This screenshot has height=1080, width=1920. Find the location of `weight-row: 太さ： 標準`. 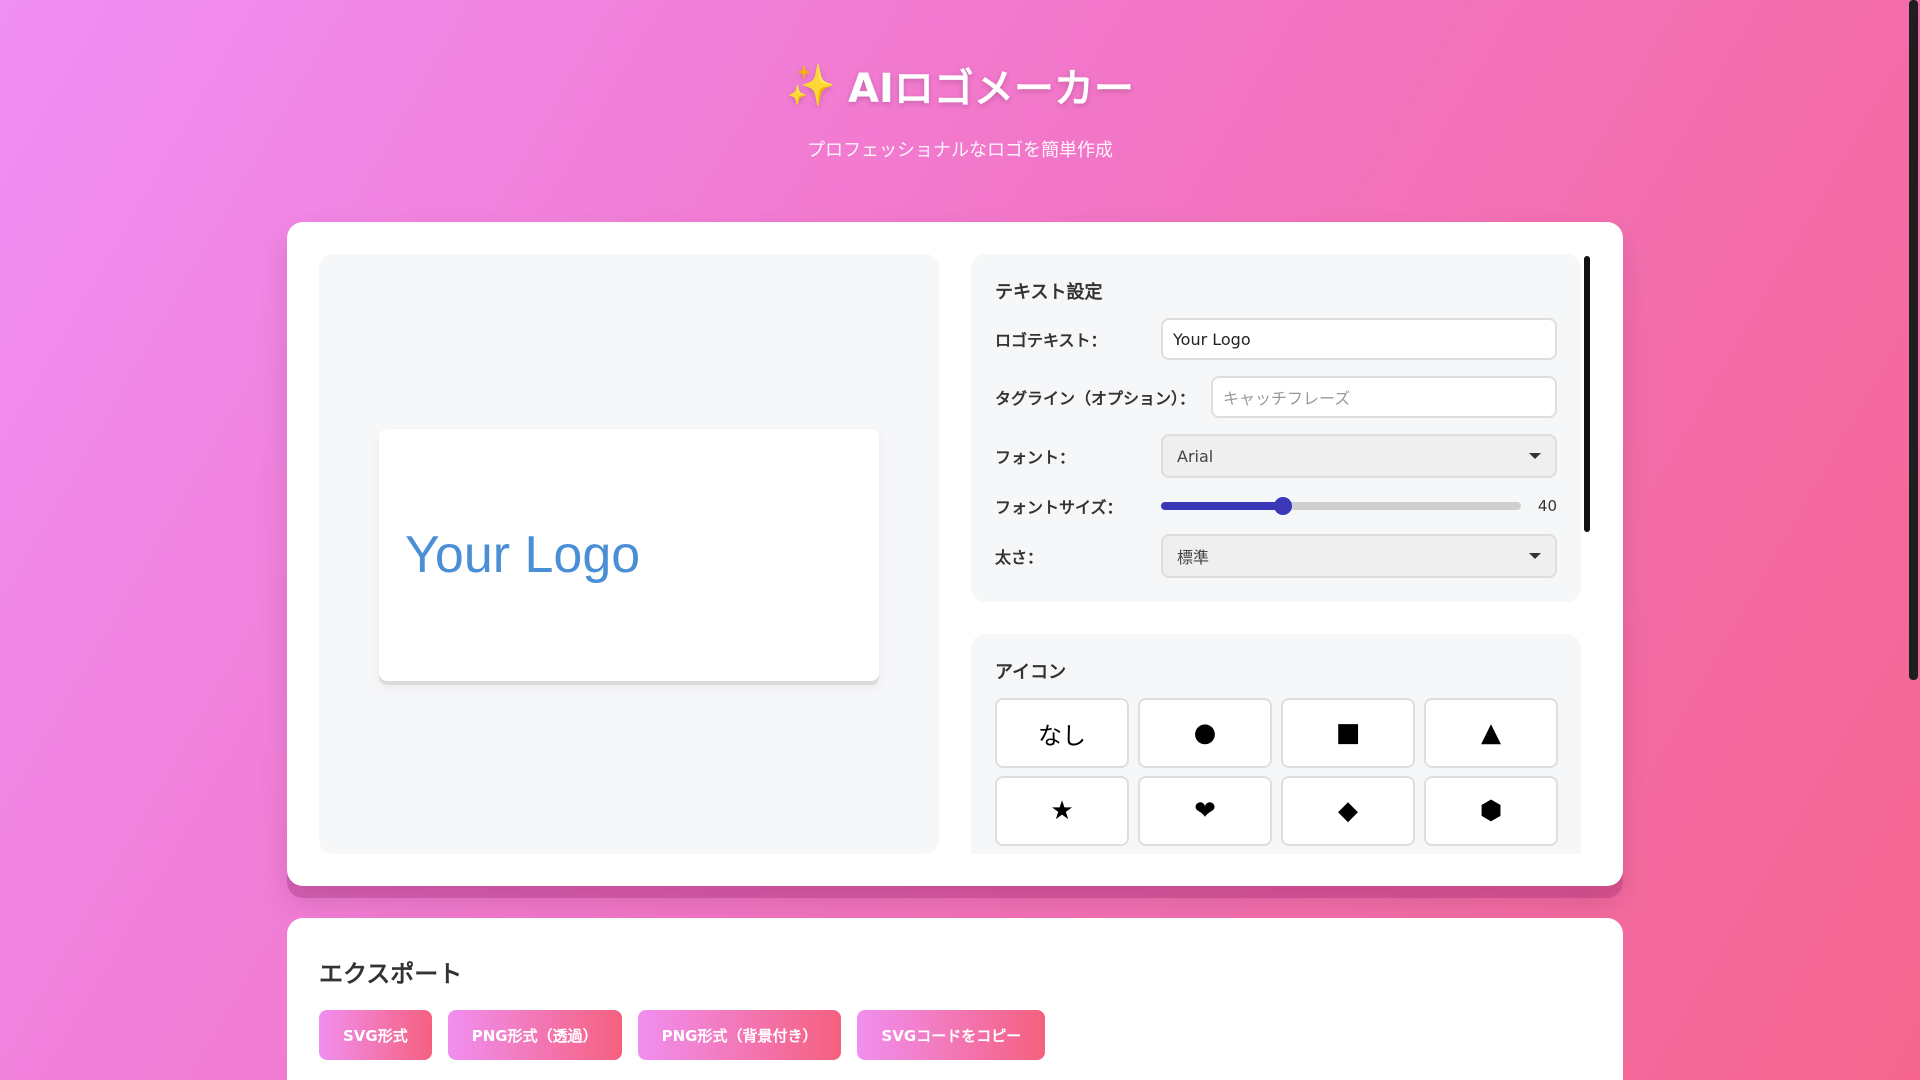

weight-row: 太さ： 標準 is located at coordinates (1276, 556).